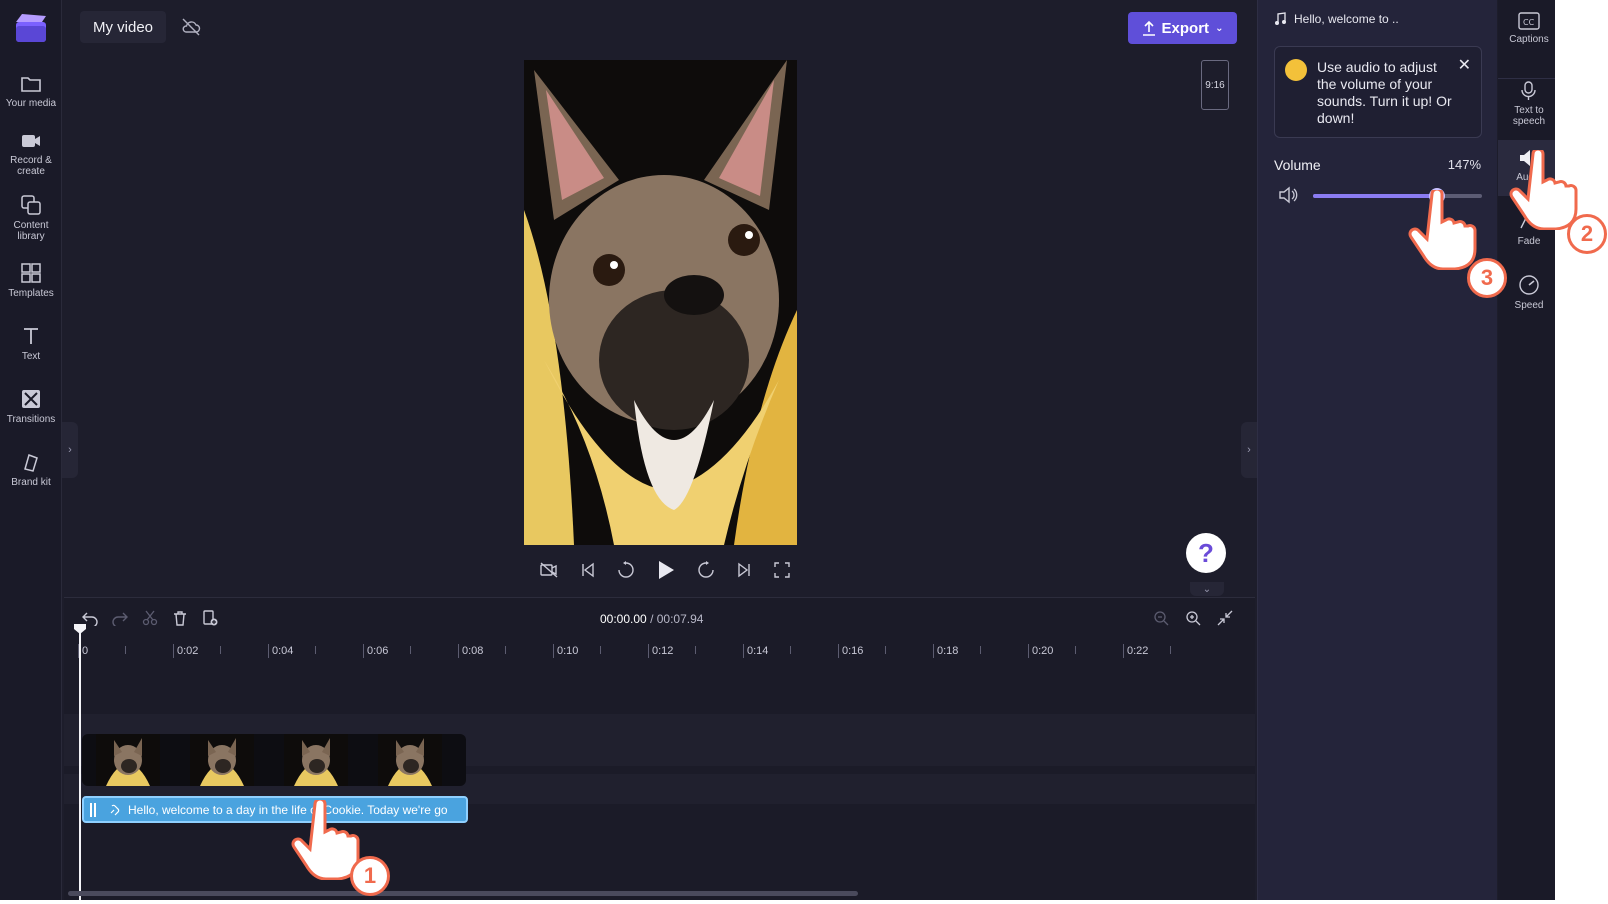 This screenshot has width=1608, height=904. Describe the element at coordinates (1215, 85) in the screenshot. I see `aspect-ratio-button: 9:16` at that location.